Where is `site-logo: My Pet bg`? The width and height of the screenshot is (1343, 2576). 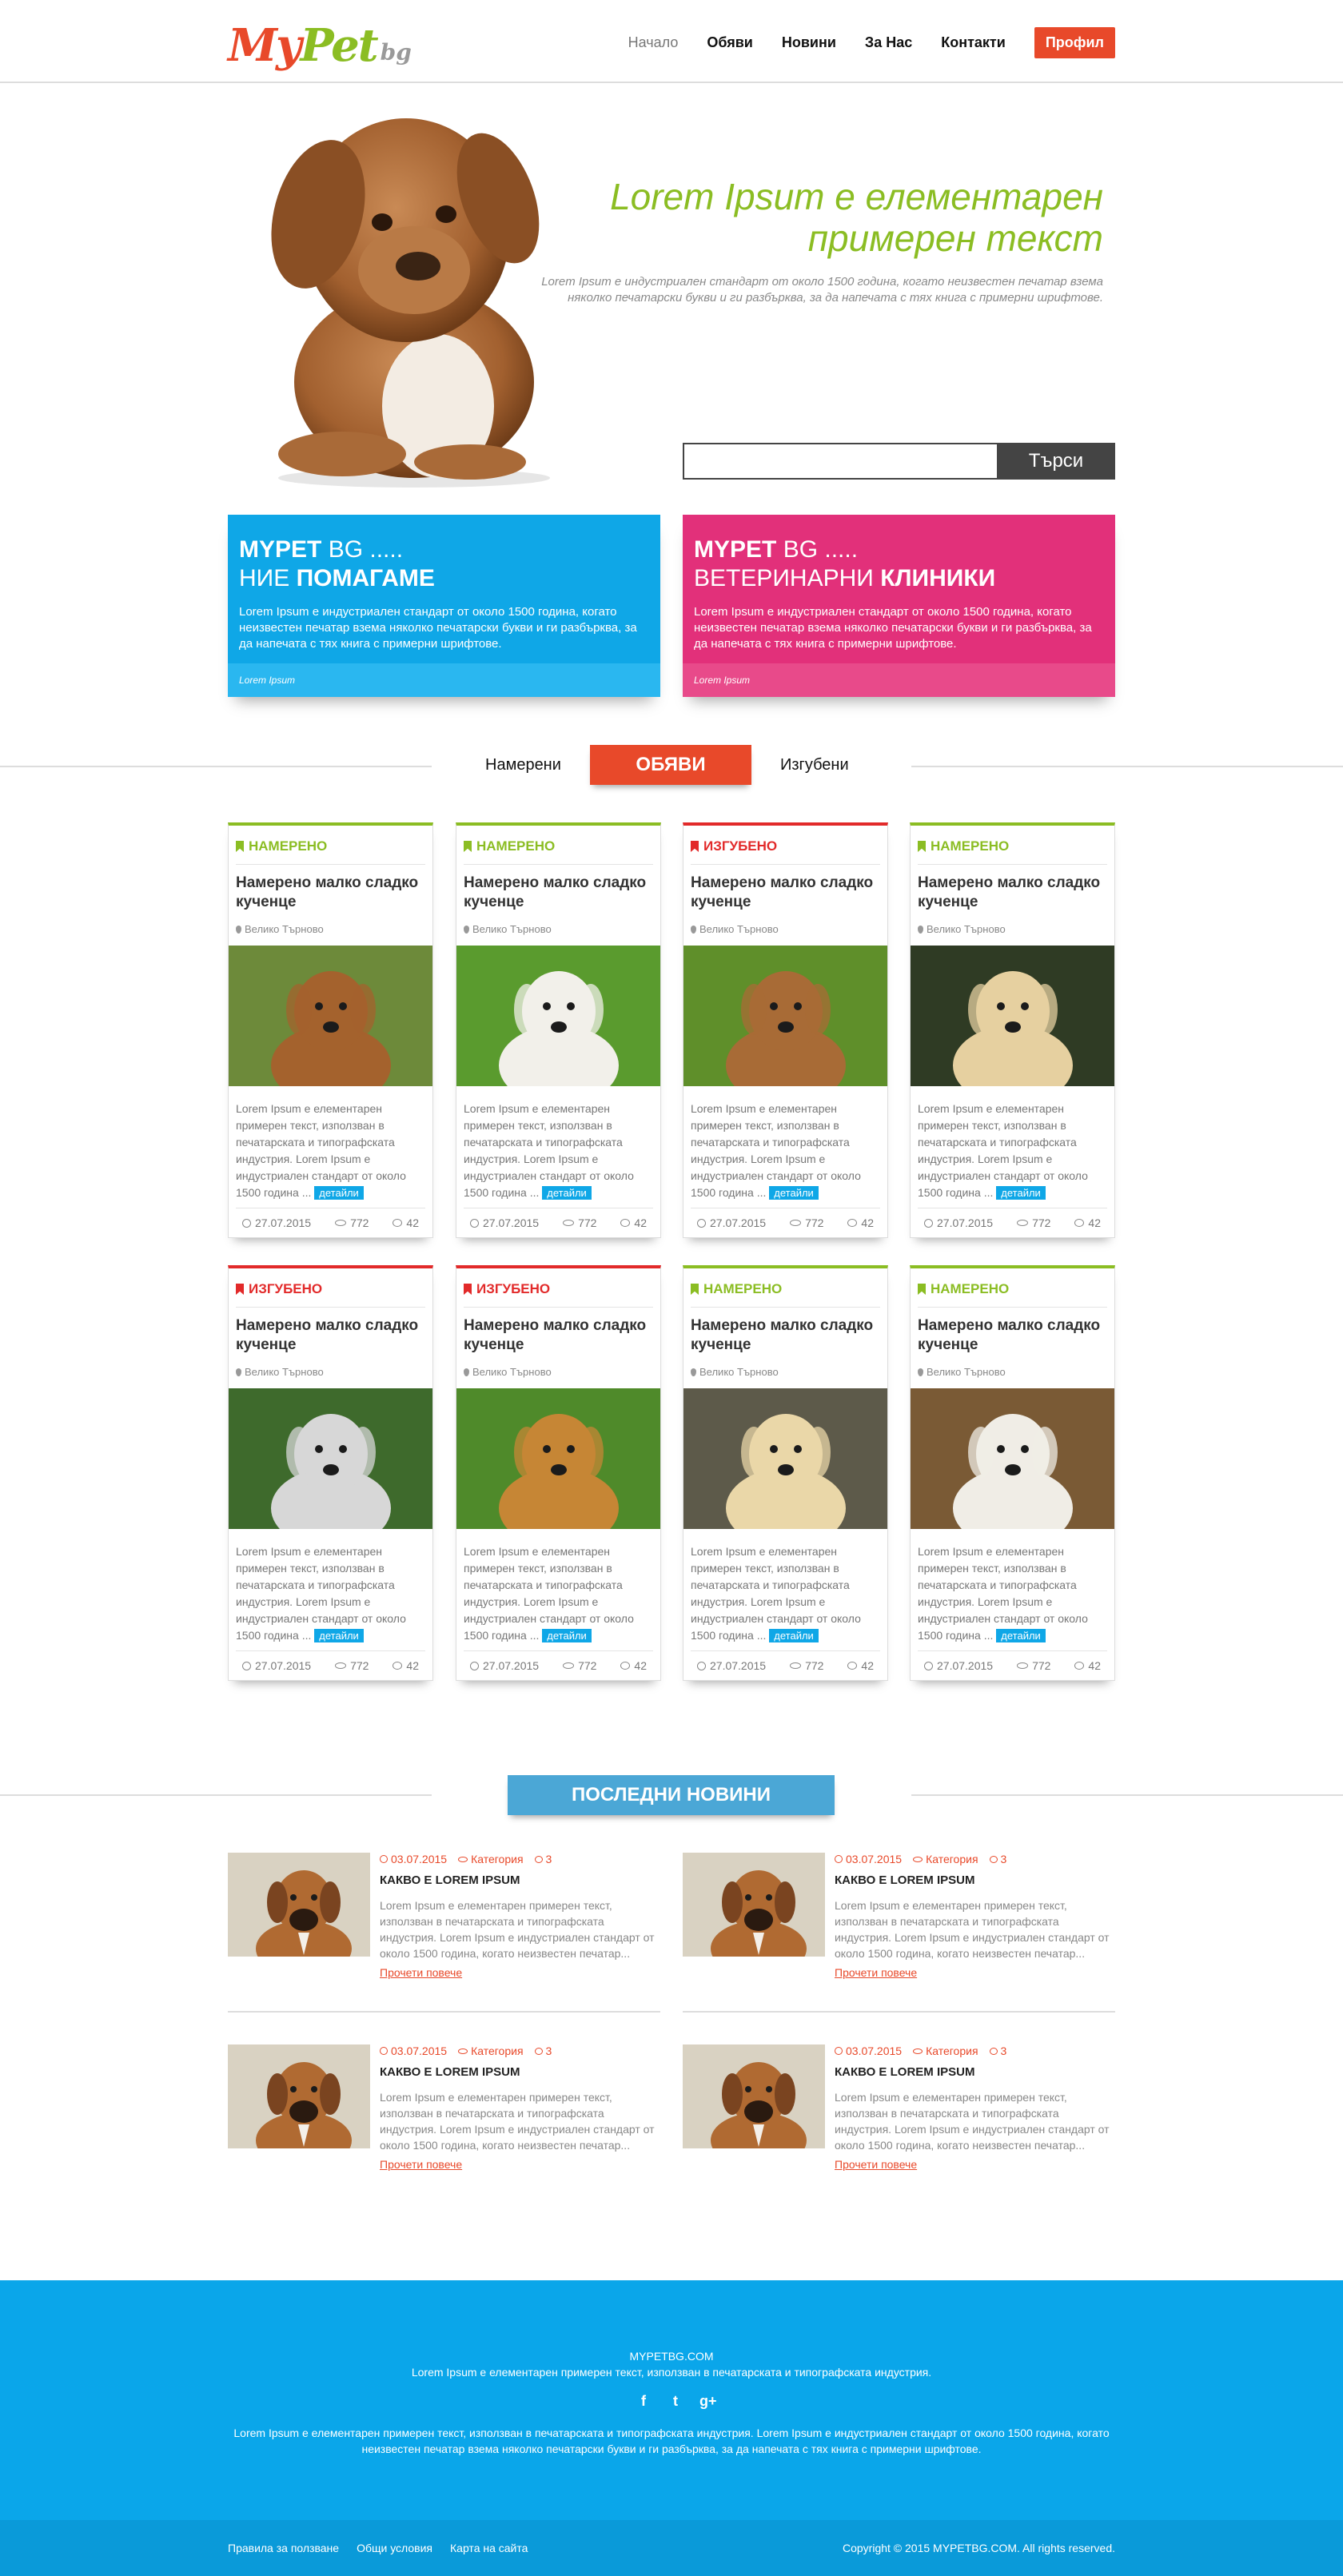
site-logo: My Pet bg is located at coordinates (320, 42).